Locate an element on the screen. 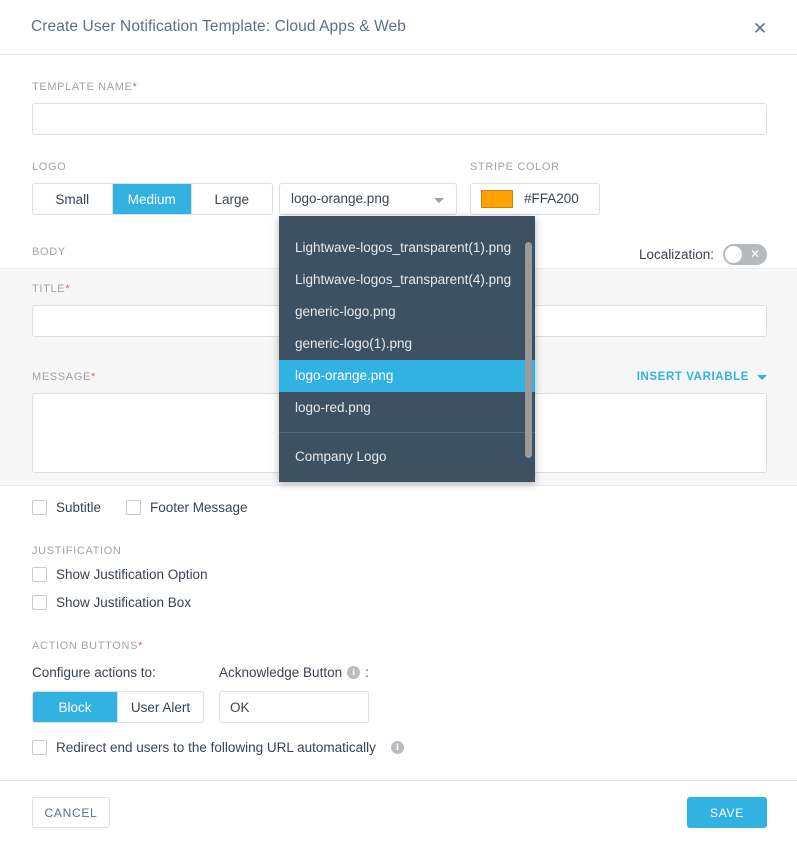 Image resolution: width=797 pixels, height=842 pixels. dialog-footer: CANCEL SAVE is located at coordinates (398, 811).